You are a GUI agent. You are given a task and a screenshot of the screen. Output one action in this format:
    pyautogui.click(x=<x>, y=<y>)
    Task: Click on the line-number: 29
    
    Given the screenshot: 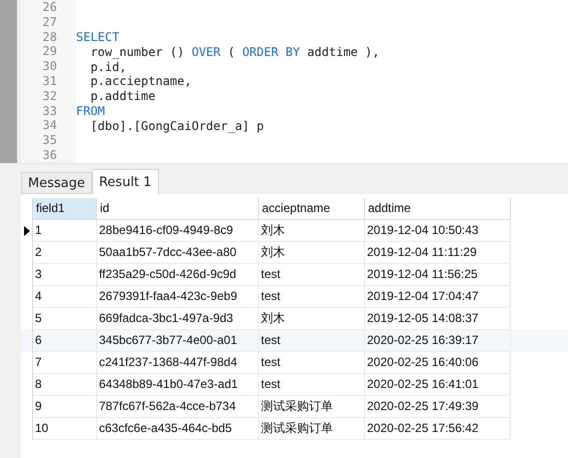 What is the action you would take?
    pyautogui.click(x=48, y=52)
    